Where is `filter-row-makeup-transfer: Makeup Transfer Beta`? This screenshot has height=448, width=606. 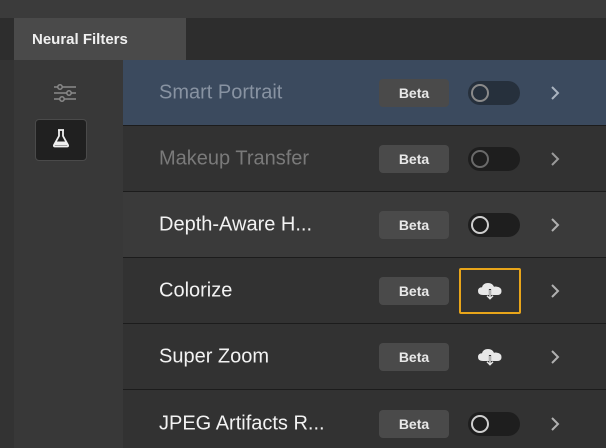
filter-row-makeup-transfer: Makeup Transfer Beta is located at coordinates (364, 159).